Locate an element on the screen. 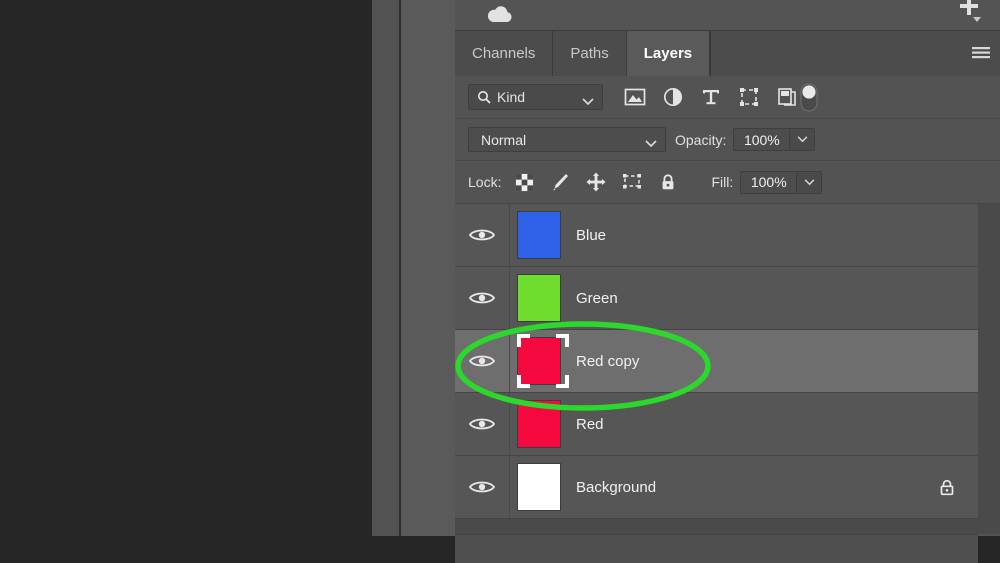 The width and height of the screenshot is (1000, 563). filter-kind-select: Kind is located at coordinates (535, 97).